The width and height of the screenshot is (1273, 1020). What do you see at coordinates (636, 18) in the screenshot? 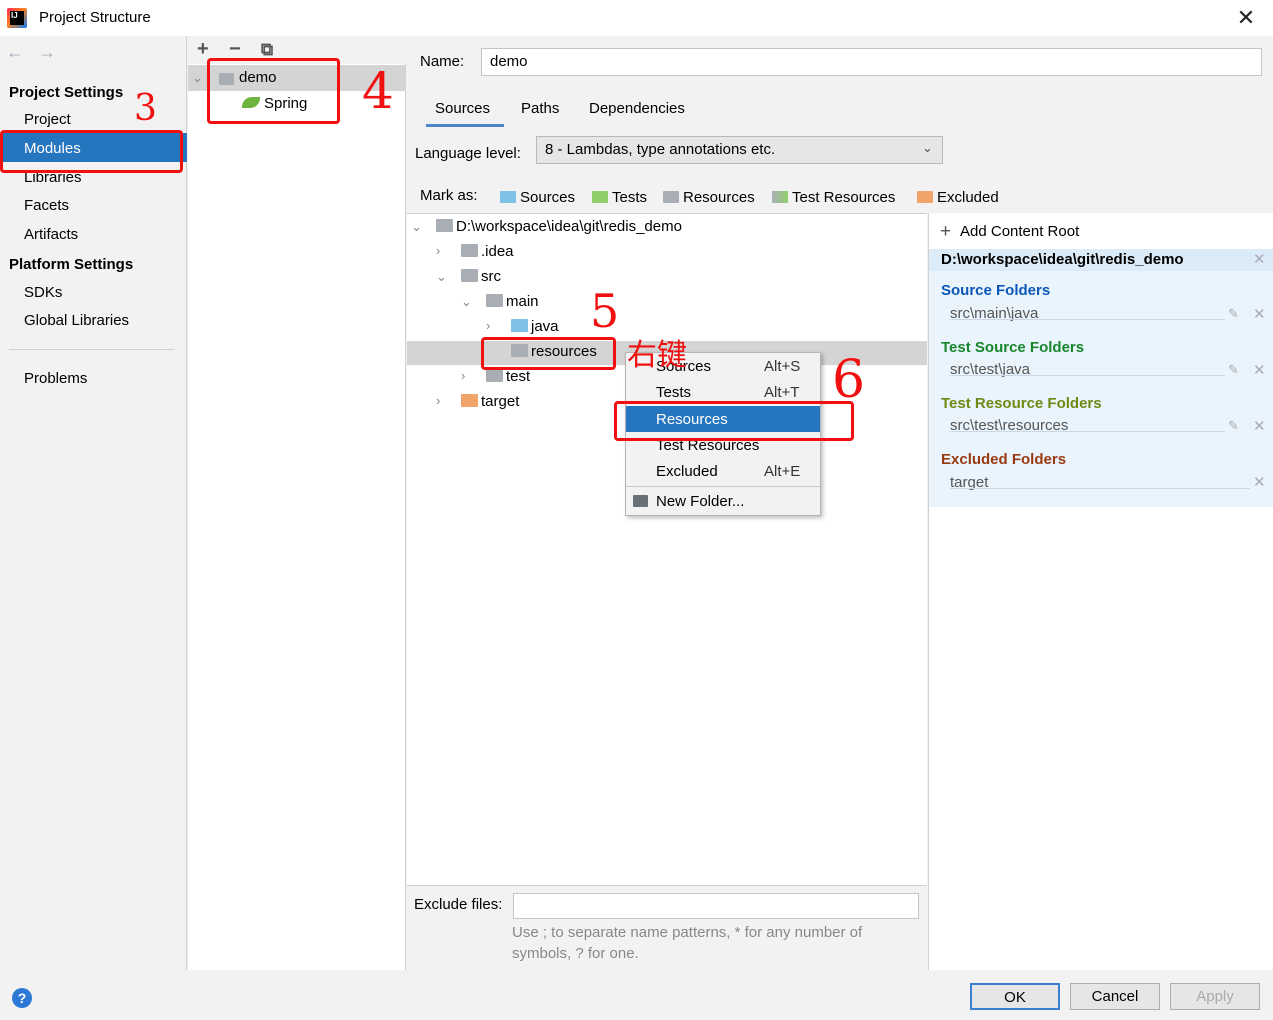
I see `title-bar` at bounding box center [636, 18].